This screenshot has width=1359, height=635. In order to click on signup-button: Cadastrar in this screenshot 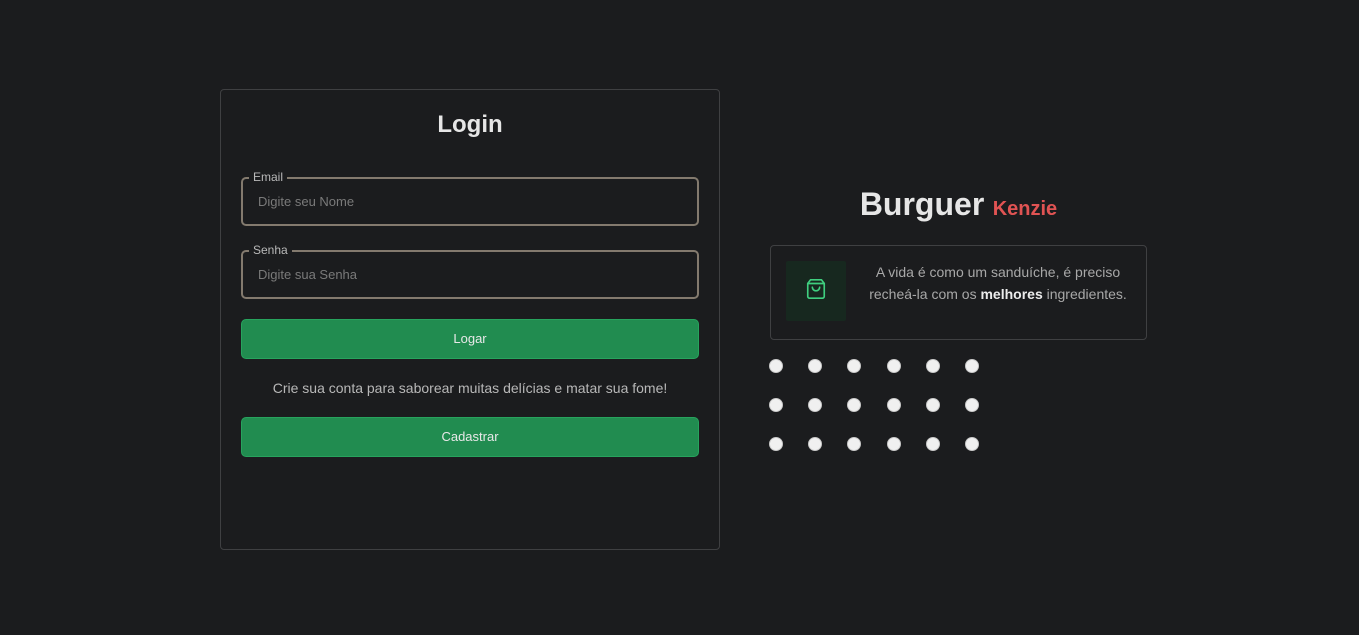, I will do `click(470, 437)`.